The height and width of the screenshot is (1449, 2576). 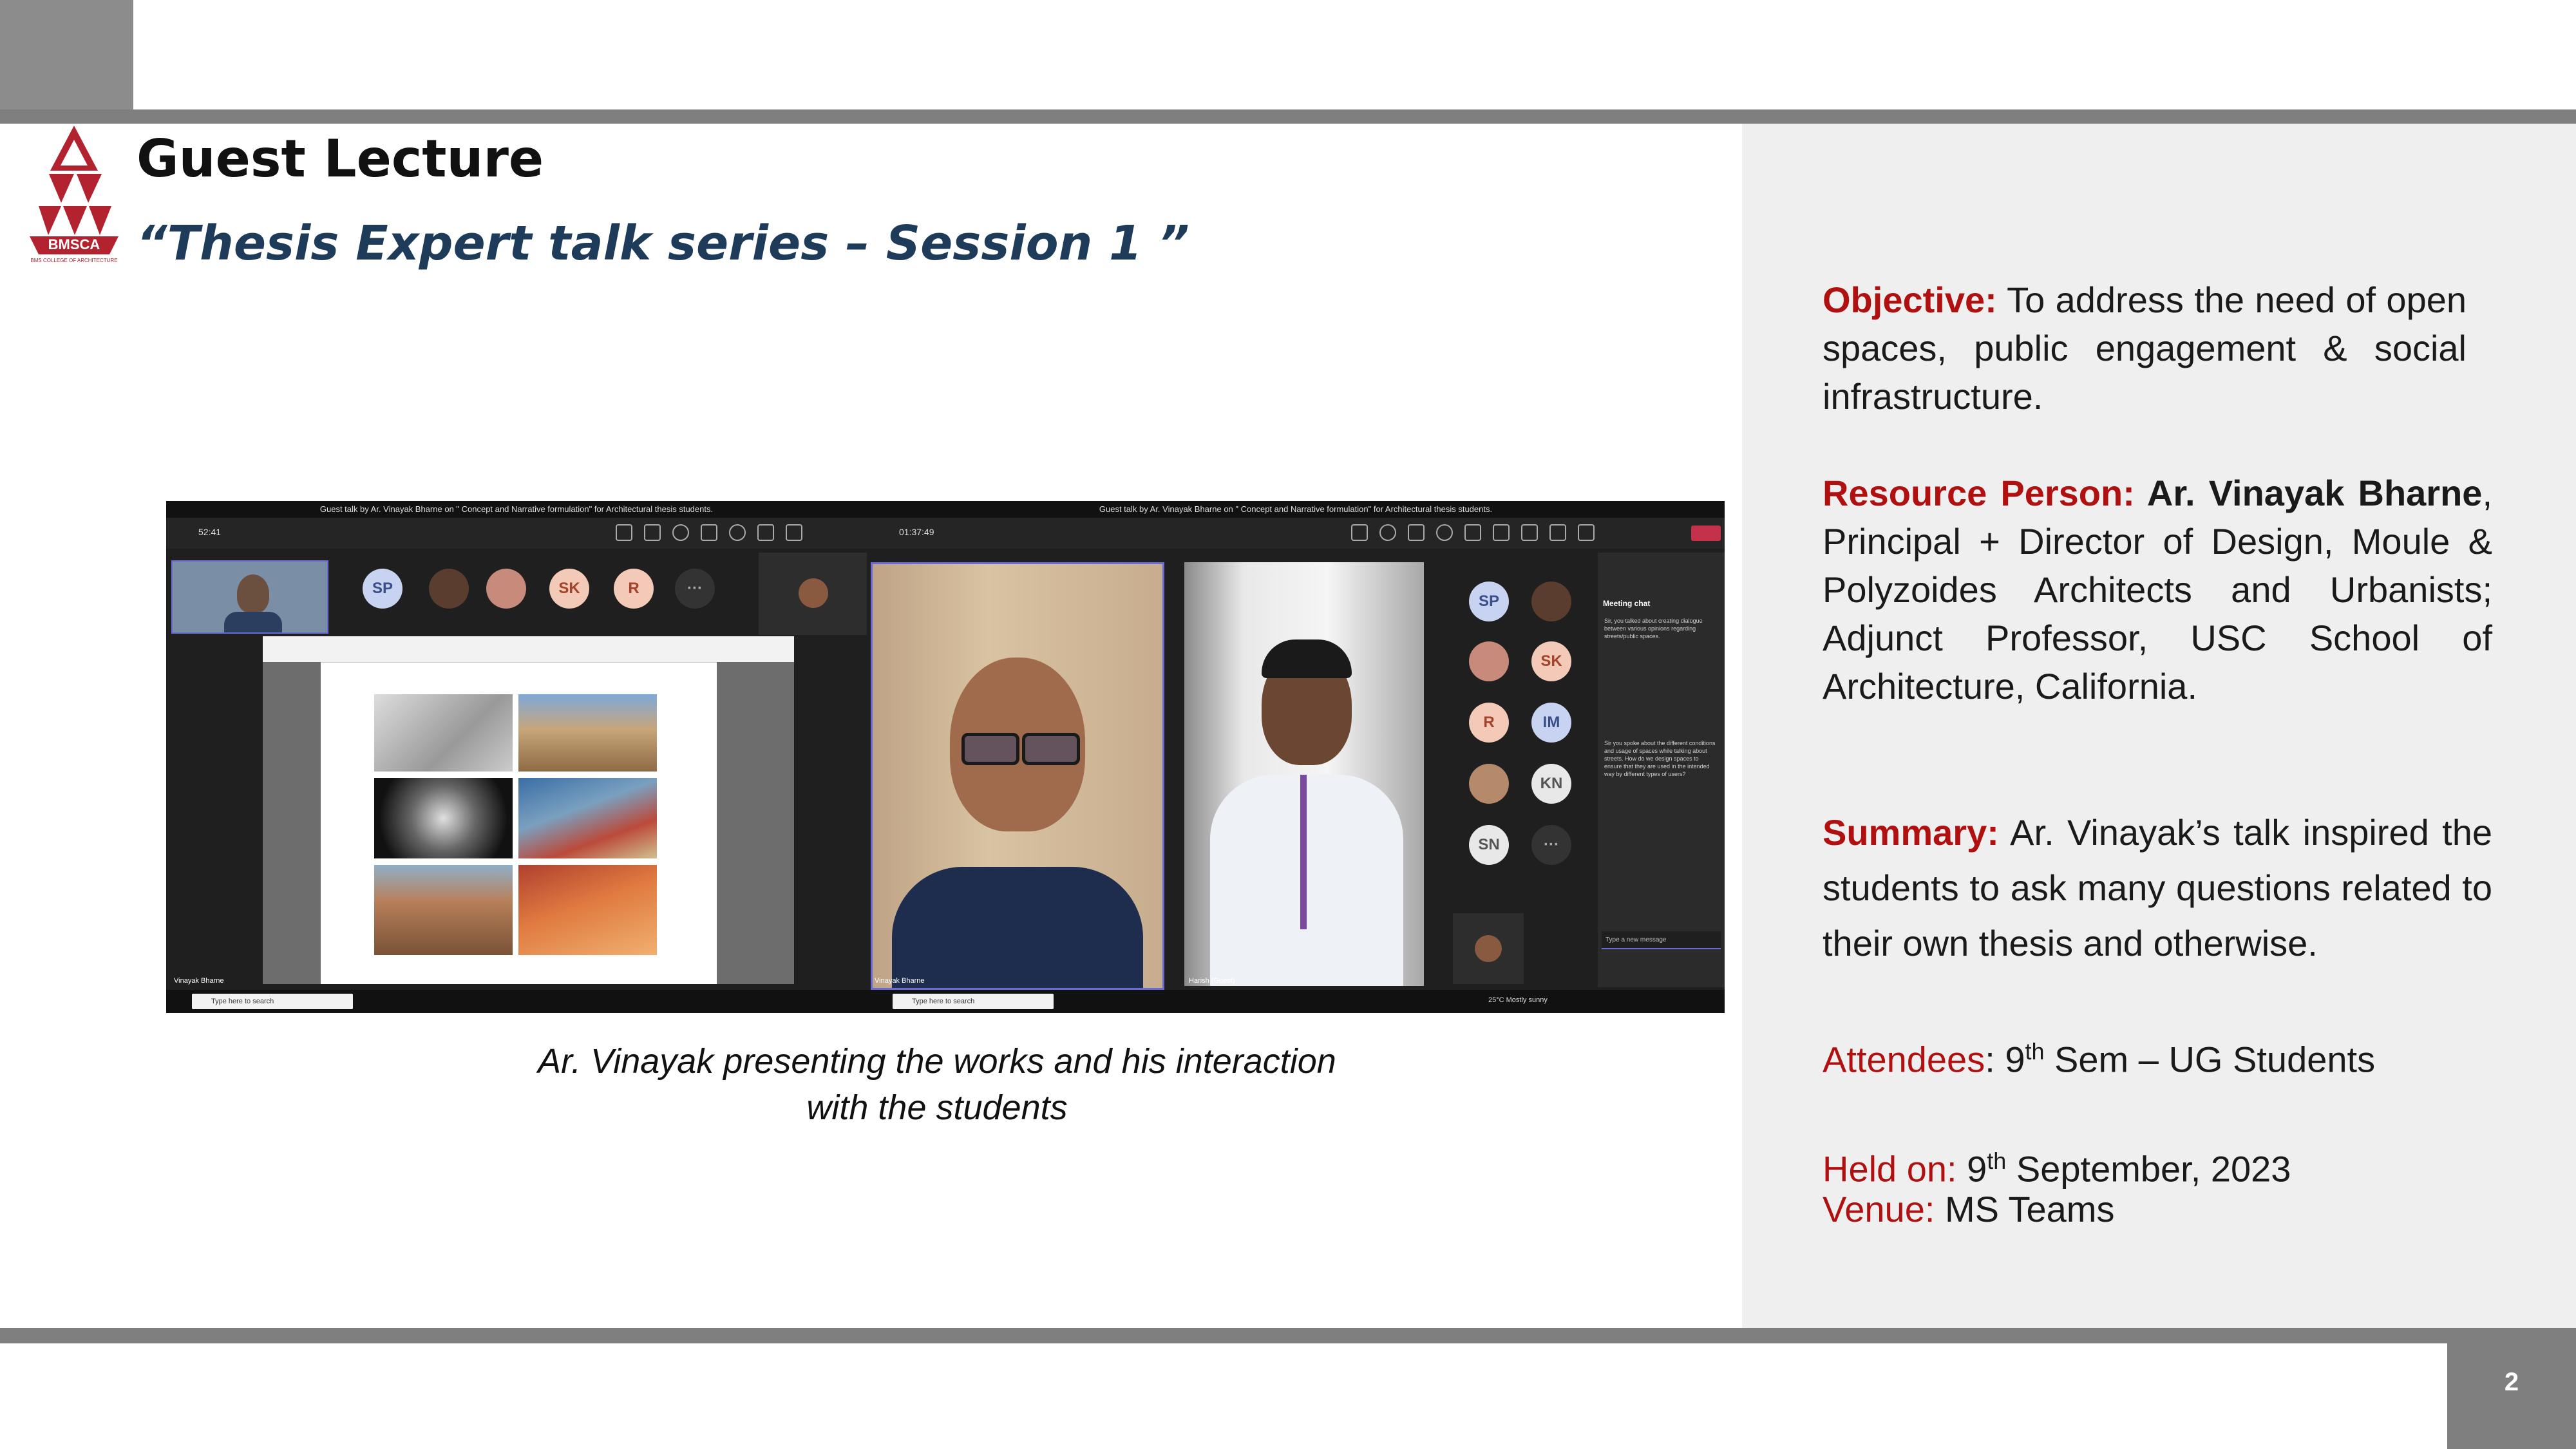 What do you see at coordinates (1627, 603) in the screenshot?
I see `chat-title: Meeting chat` at bounding box center [1627, 603].